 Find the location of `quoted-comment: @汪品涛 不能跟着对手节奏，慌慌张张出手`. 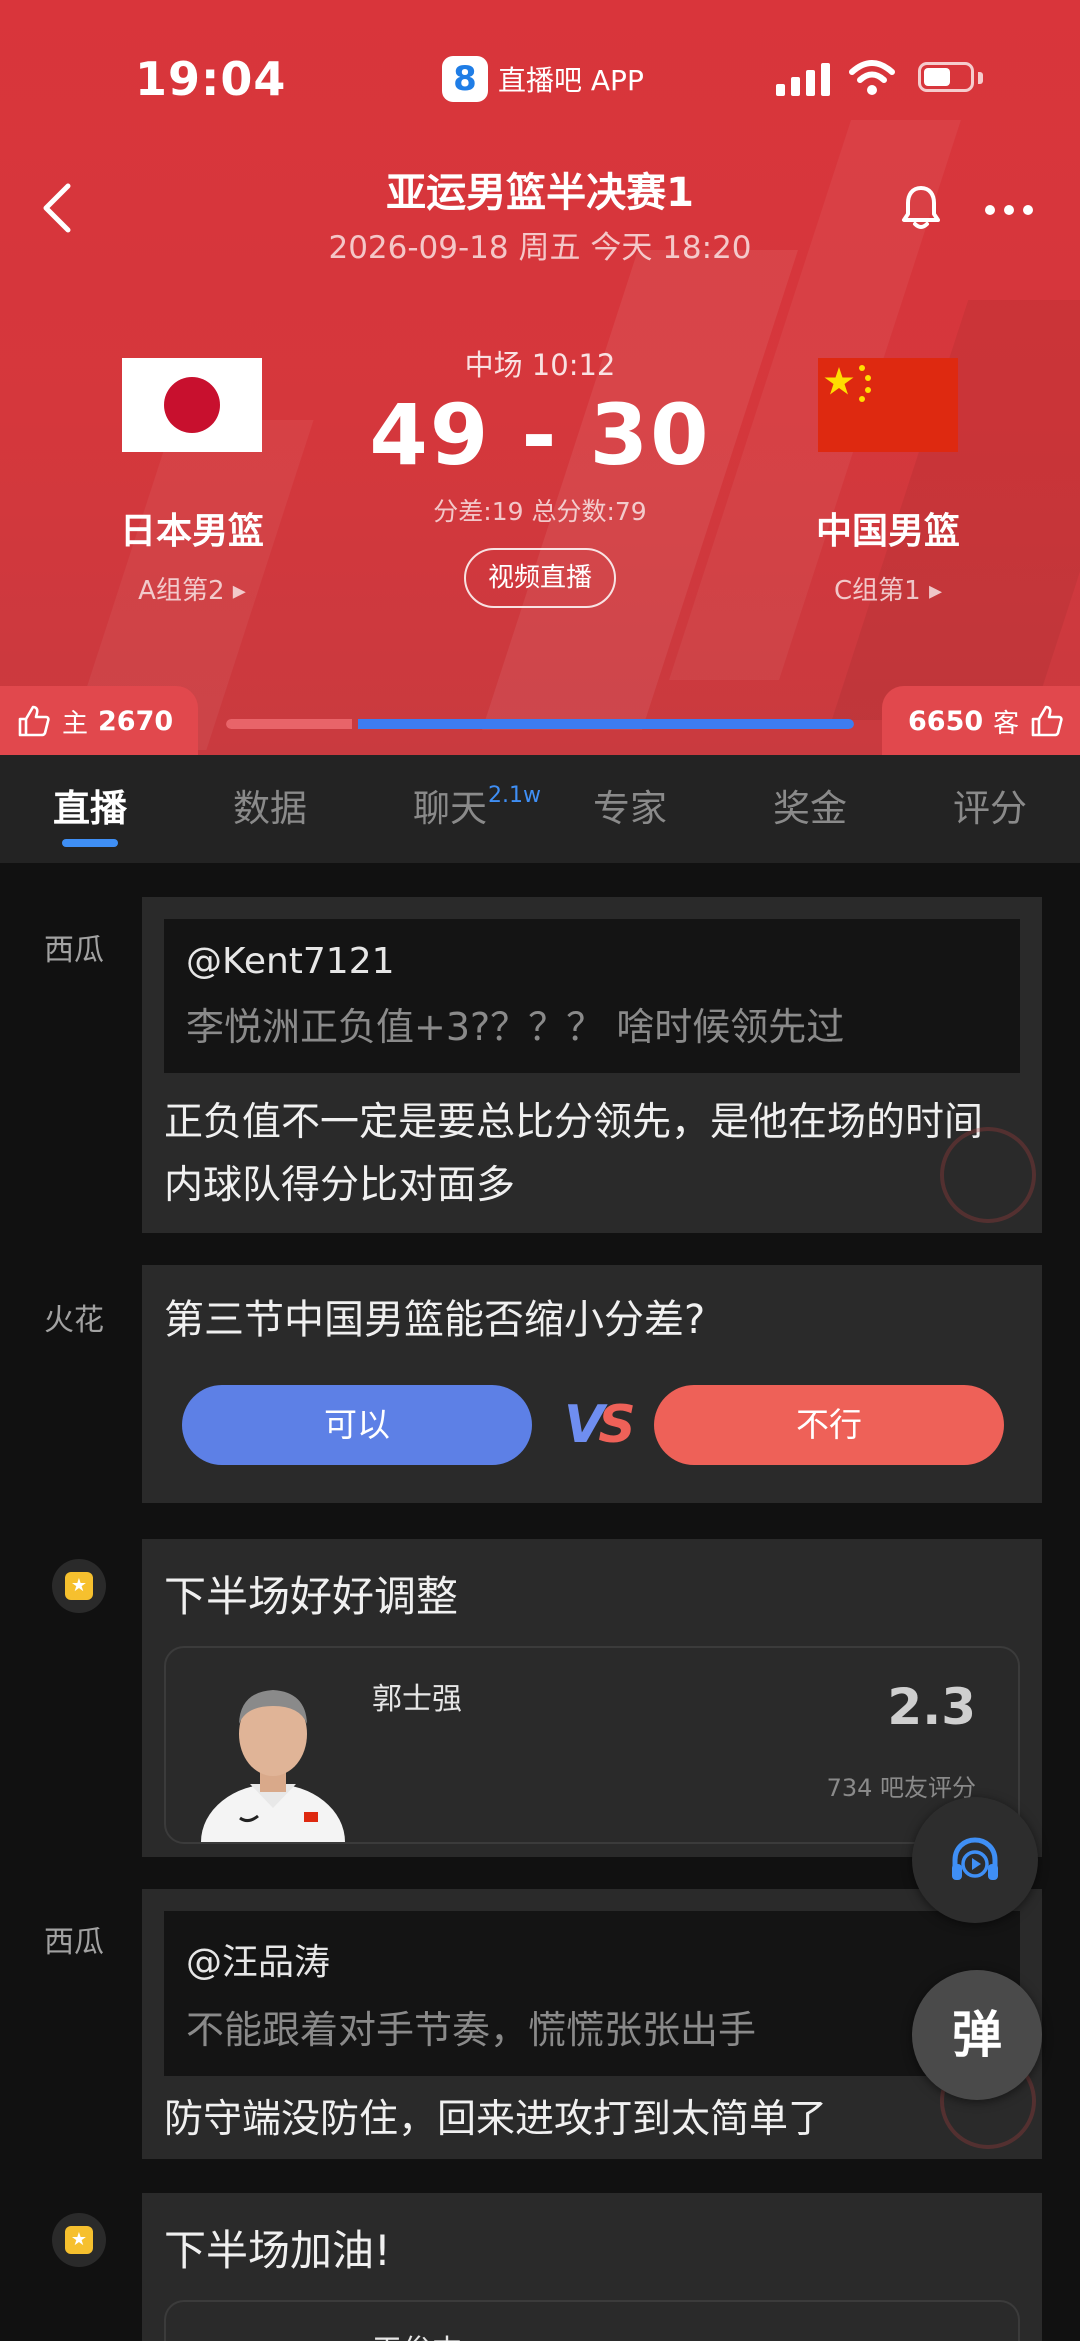

quoted-comment: @汪品涛 不能跟着对手节奏，慌慌张张出手 is located at coordinates (592, 1993).